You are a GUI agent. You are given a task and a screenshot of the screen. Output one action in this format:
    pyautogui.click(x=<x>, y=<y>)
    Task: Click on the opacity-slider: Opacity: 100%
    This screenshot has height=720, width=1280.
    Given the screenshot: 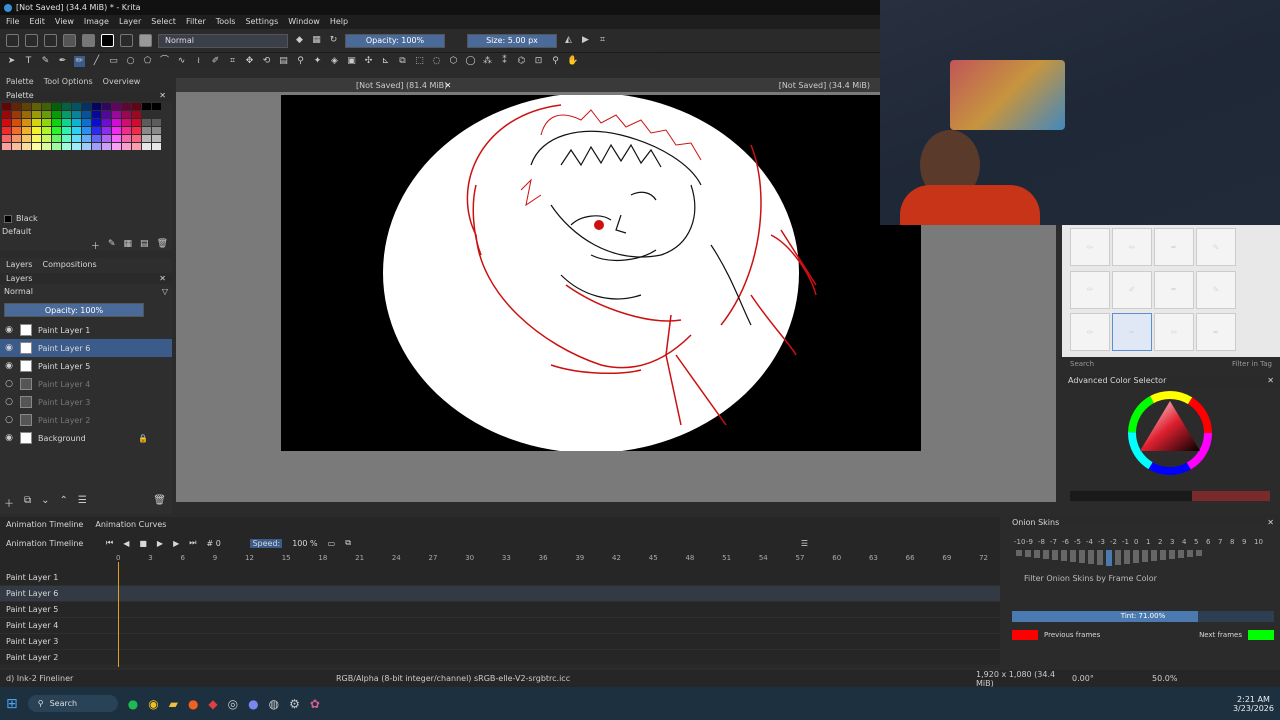 What is the action you would take?
    pyautogui.click(x=395, y=40)
    